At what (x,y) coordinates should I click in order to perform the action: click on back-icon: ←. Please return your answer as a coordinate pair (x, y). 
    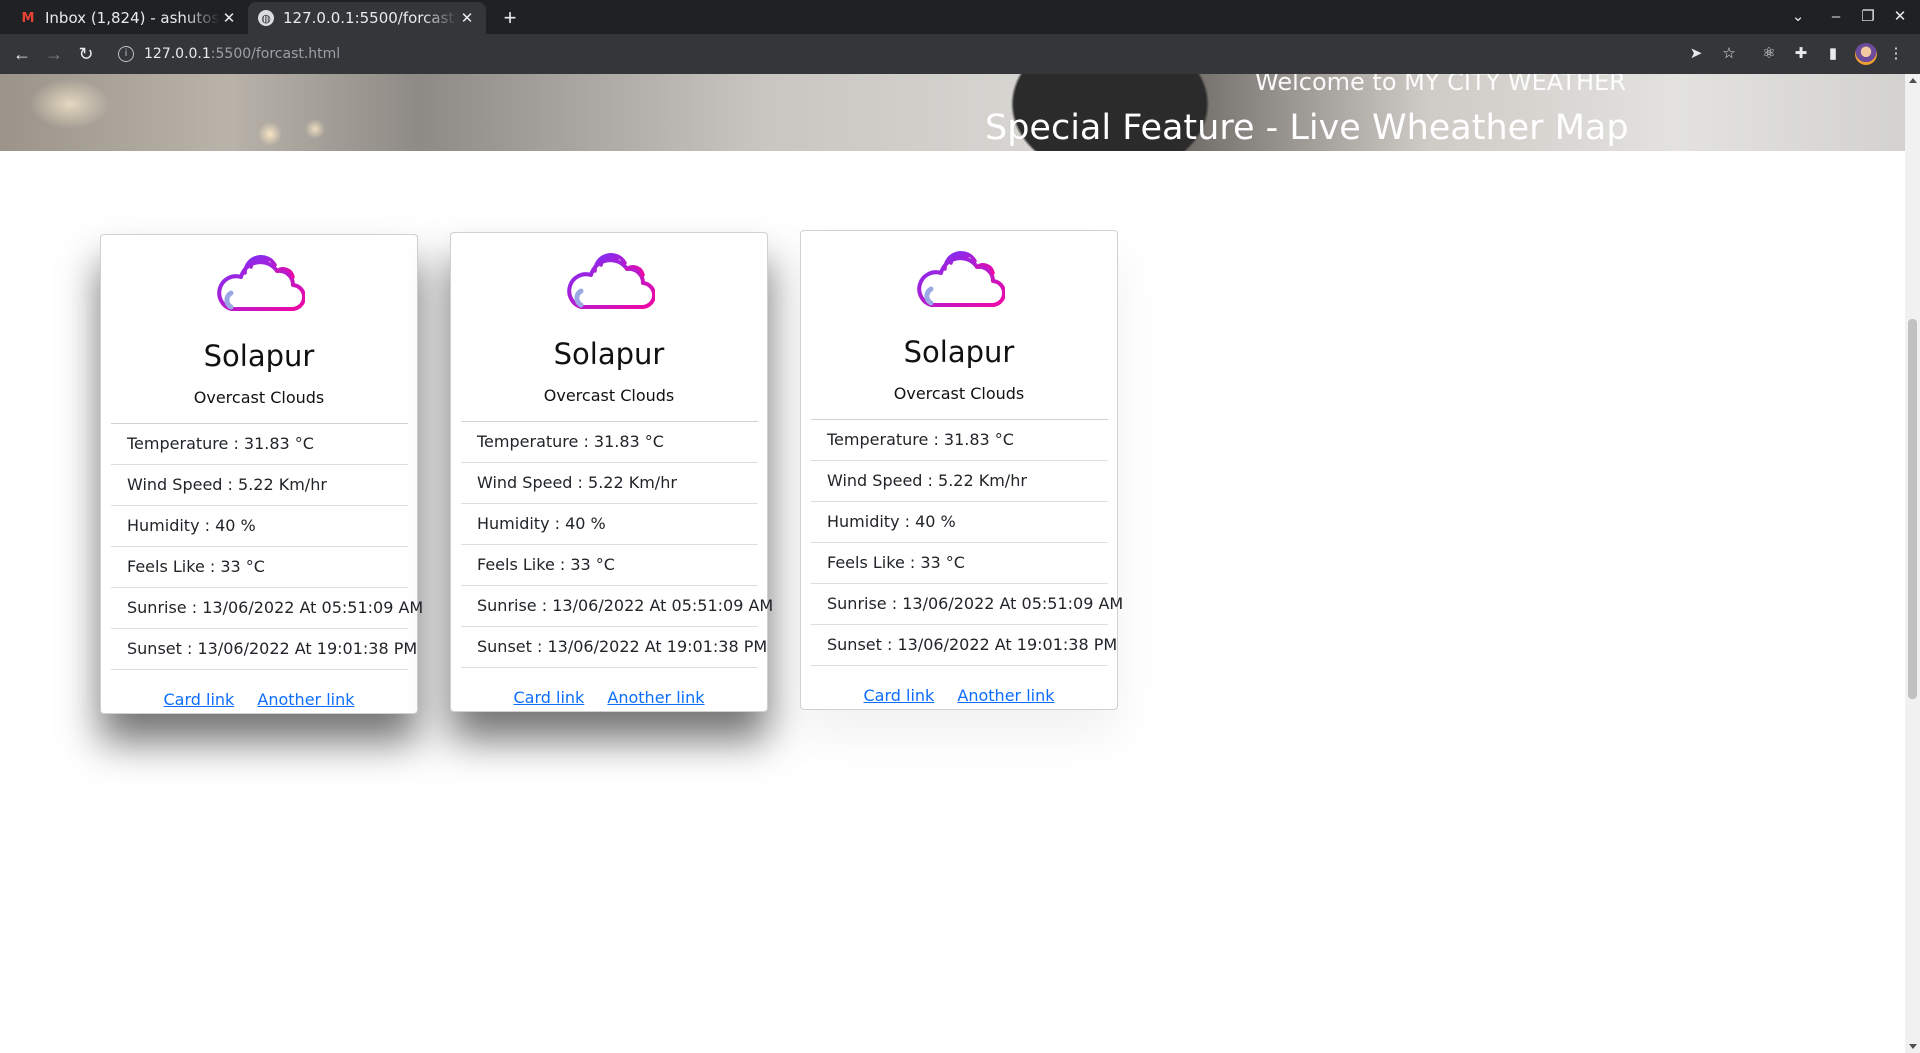
    Looking at the image, I should click on (22, 54).